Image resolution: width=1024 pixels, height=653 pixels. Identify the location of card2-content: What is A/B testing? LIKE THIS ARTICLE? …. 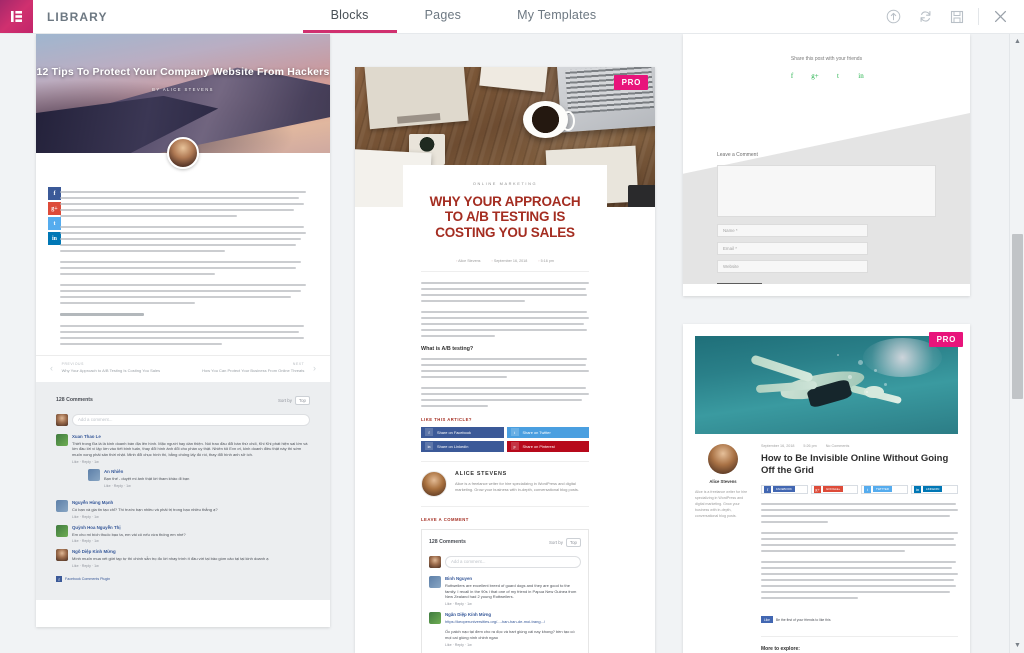
(505, 462).